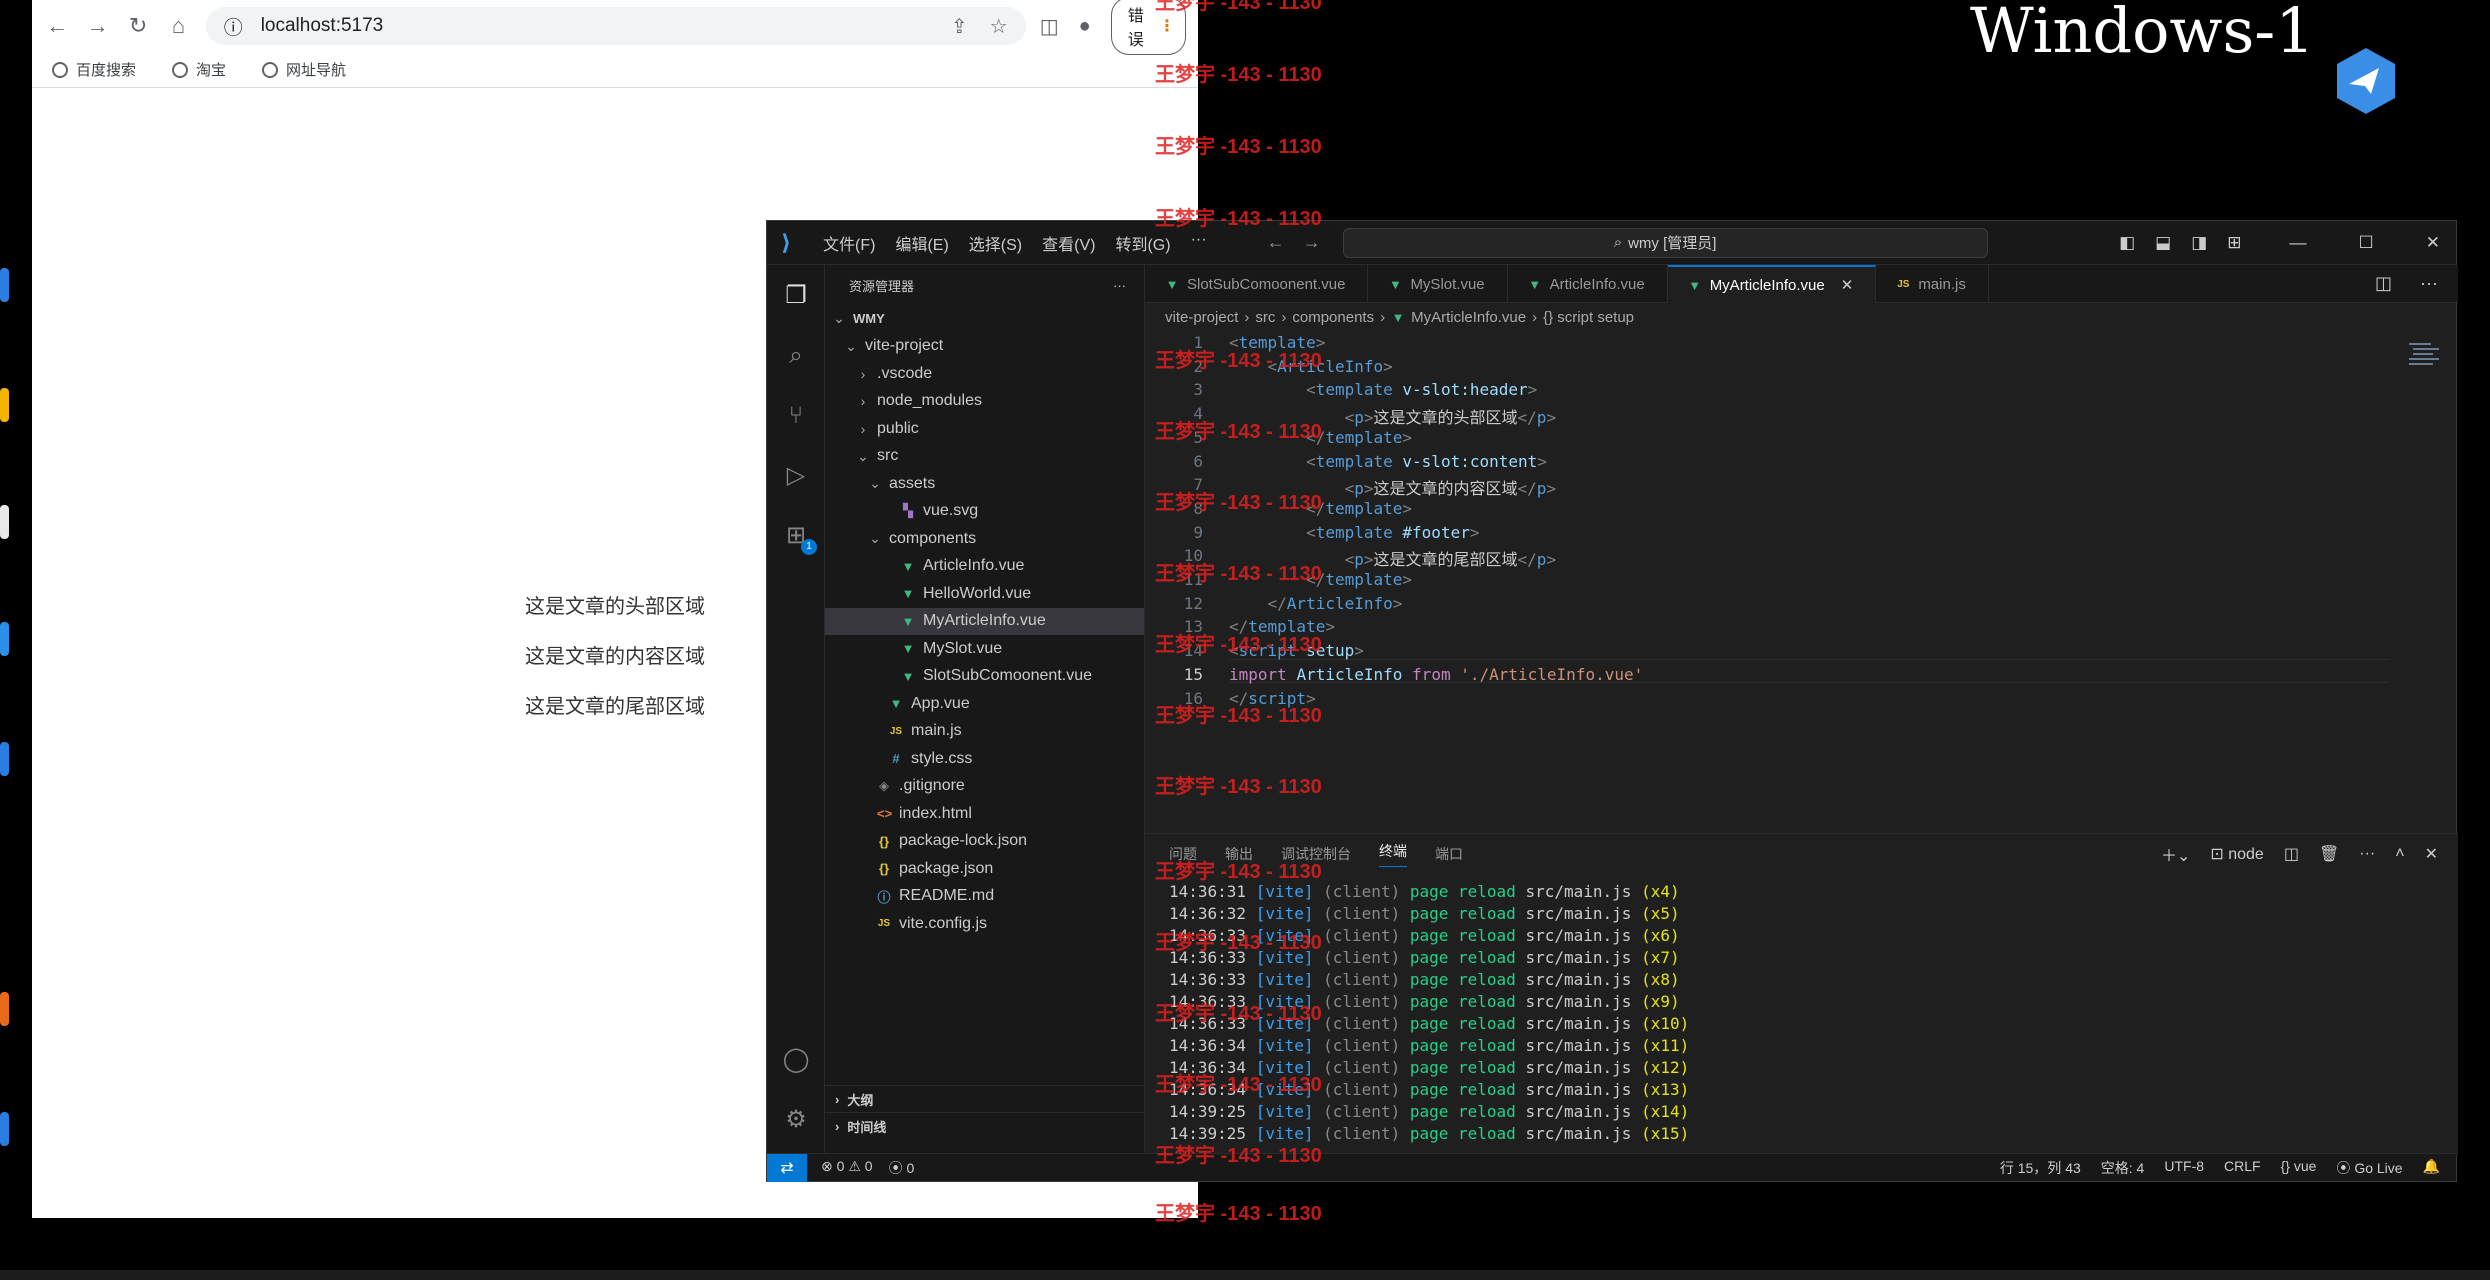 The height and width of the screenshot is (1280, 2490). Describe the element at coordinates (1257, 284) in the screenshot. I see `editor-tab: ▼ SlotSubComoonent.vue` at that location.